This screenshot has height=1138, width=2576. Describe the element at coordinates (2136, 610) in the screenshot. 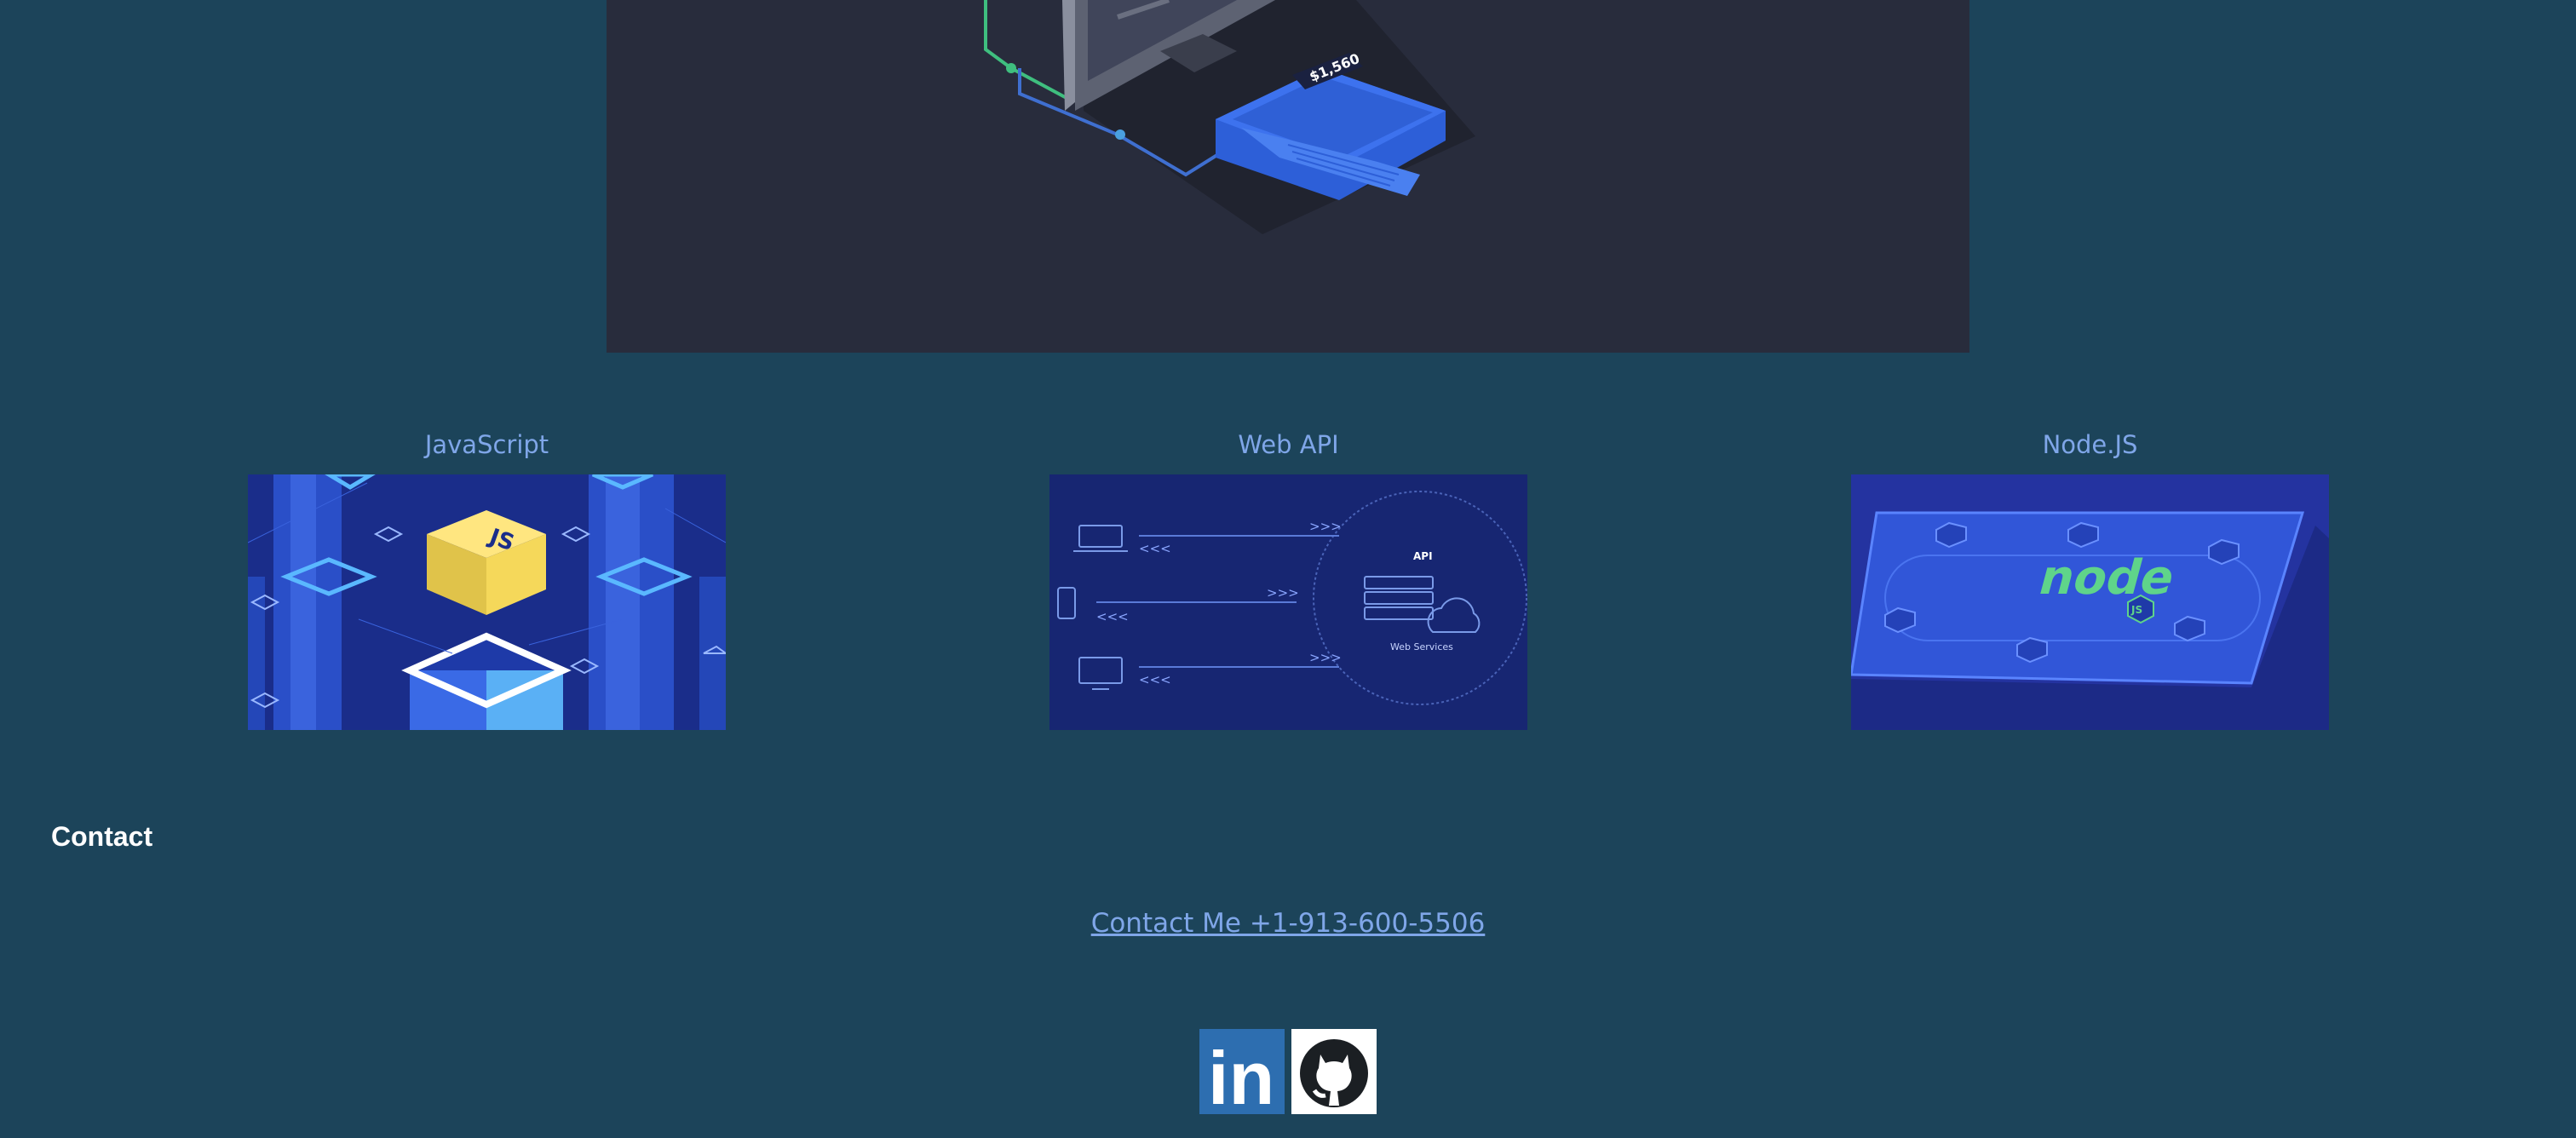

I see `node-js-badge: JS` at that location.